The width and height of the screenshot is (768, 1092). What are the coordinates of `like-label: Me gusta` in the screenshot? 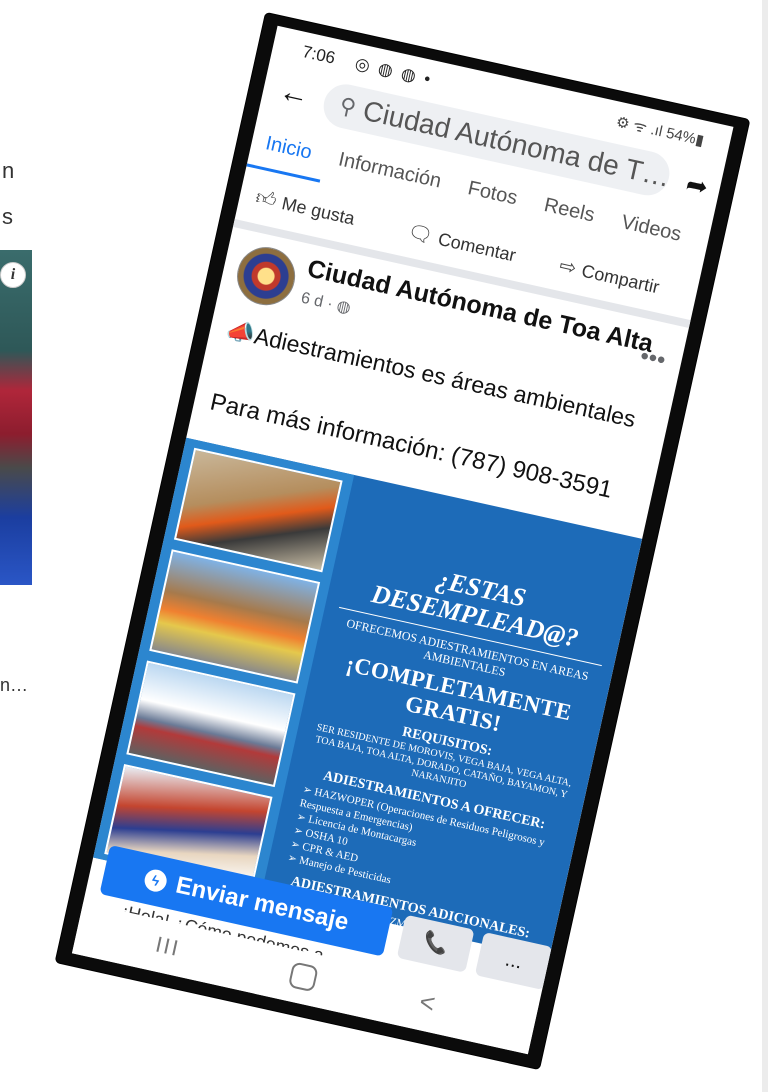 It's located at (318, 211).